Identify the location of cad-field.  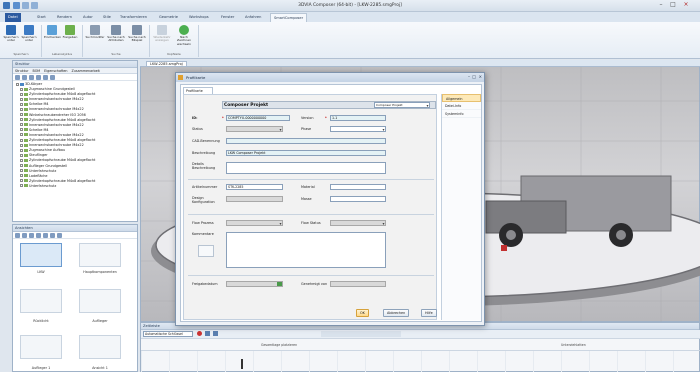
(306, 141).